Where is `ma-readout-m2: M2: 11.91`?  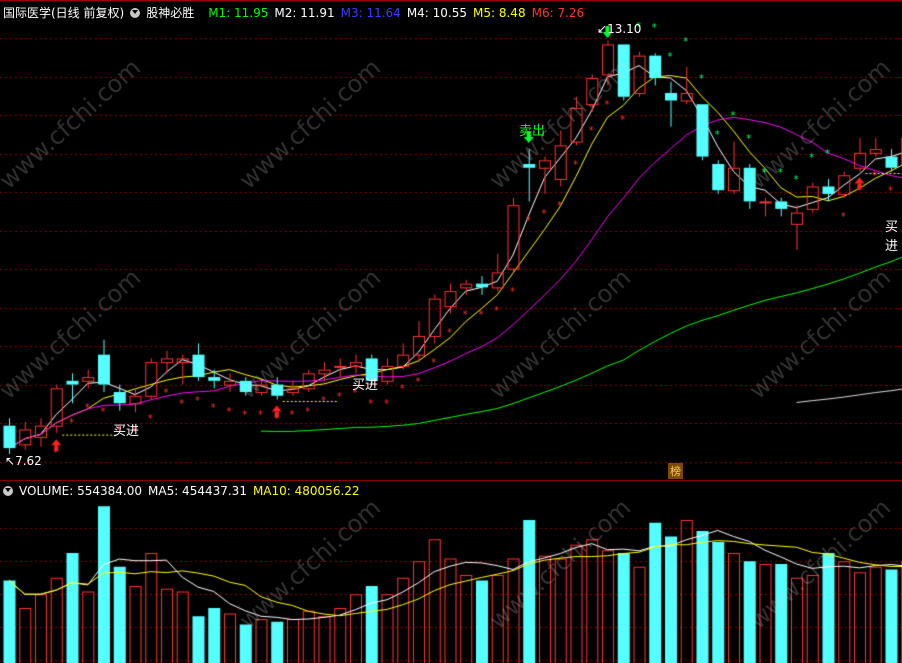 ma-readout-m2: M2: 11.91 is located at coordinates (304, 13).